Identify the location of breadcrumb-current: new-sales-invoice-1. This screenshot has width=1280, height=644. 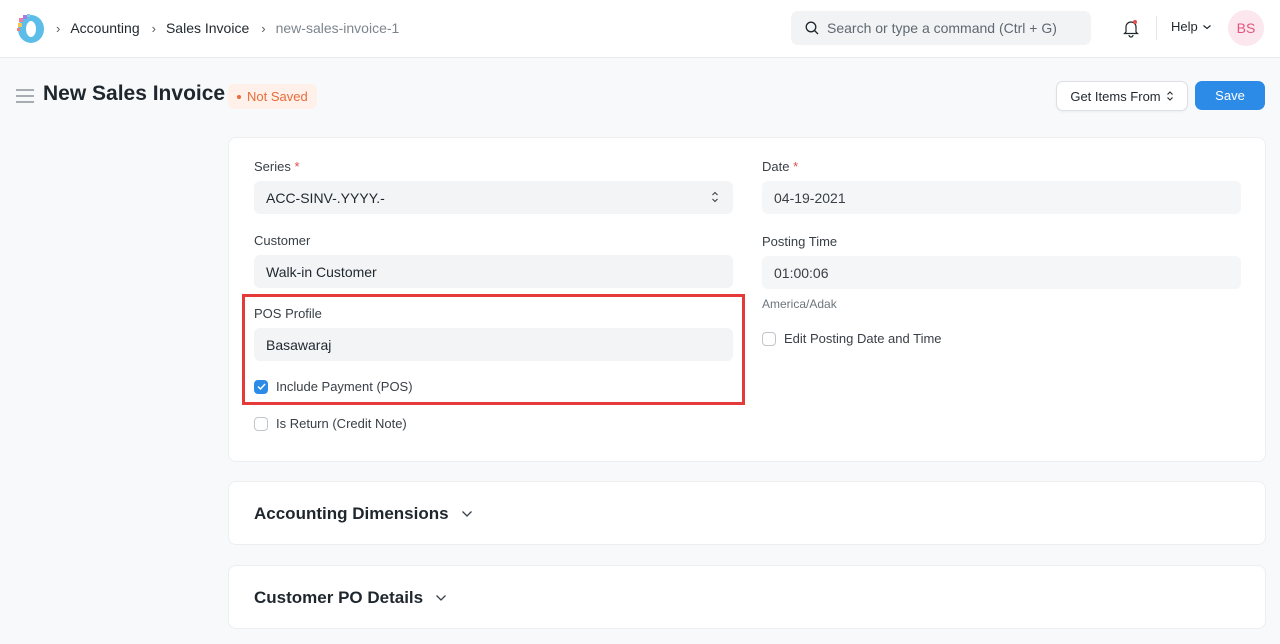
(337, 28).